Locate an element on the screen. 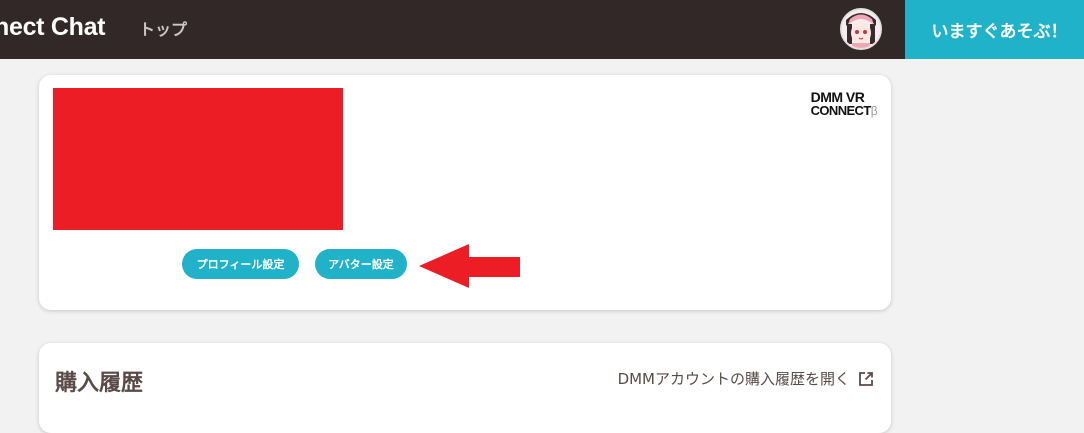 The height and width of the screenshot is (433, 1084). logo-line2: CONNECTβ is located at coordinates (844, 110).